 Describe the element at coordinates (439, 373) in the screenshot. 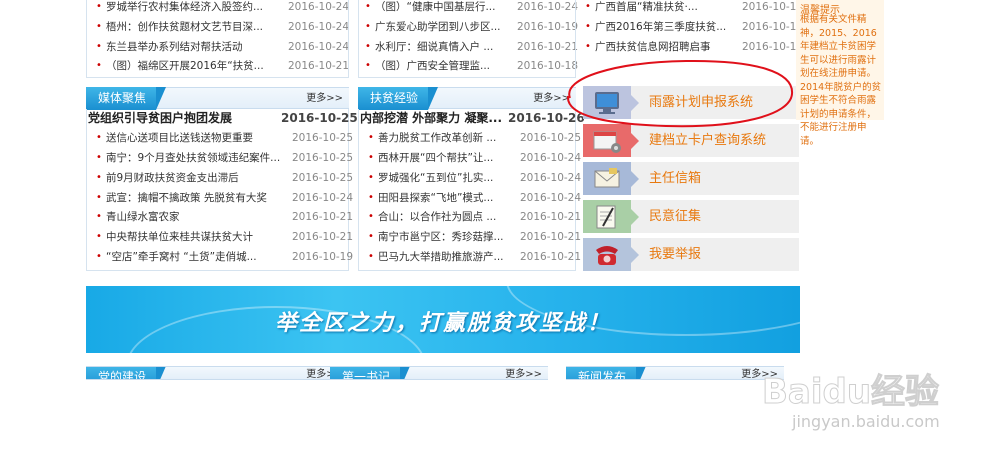

I see `first-secretary-section-header: 第一书记 更多>>` at that location.